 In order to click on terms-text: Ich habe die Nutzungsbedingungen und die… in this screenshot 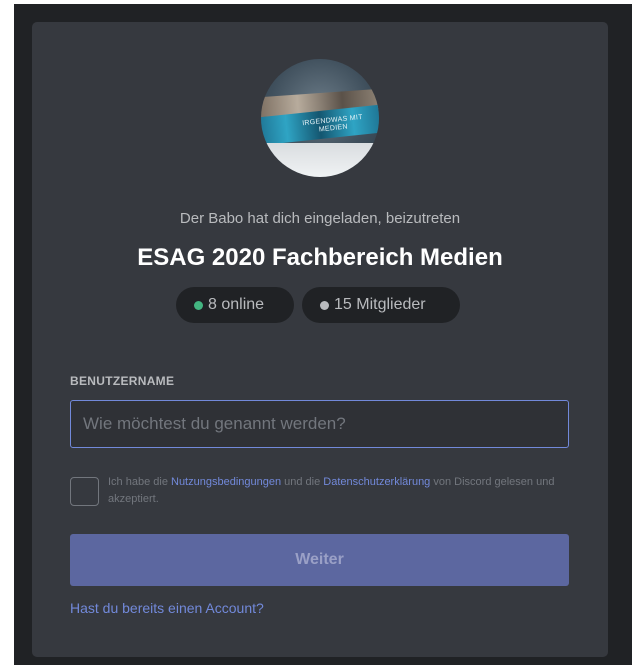, I will do `click(331, 490)`.